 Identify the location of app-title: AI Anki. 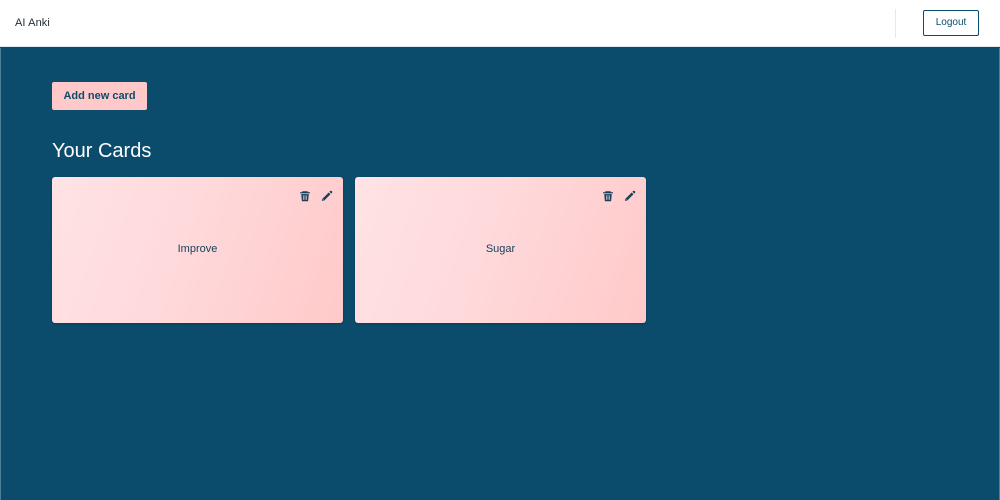
(32, 23).